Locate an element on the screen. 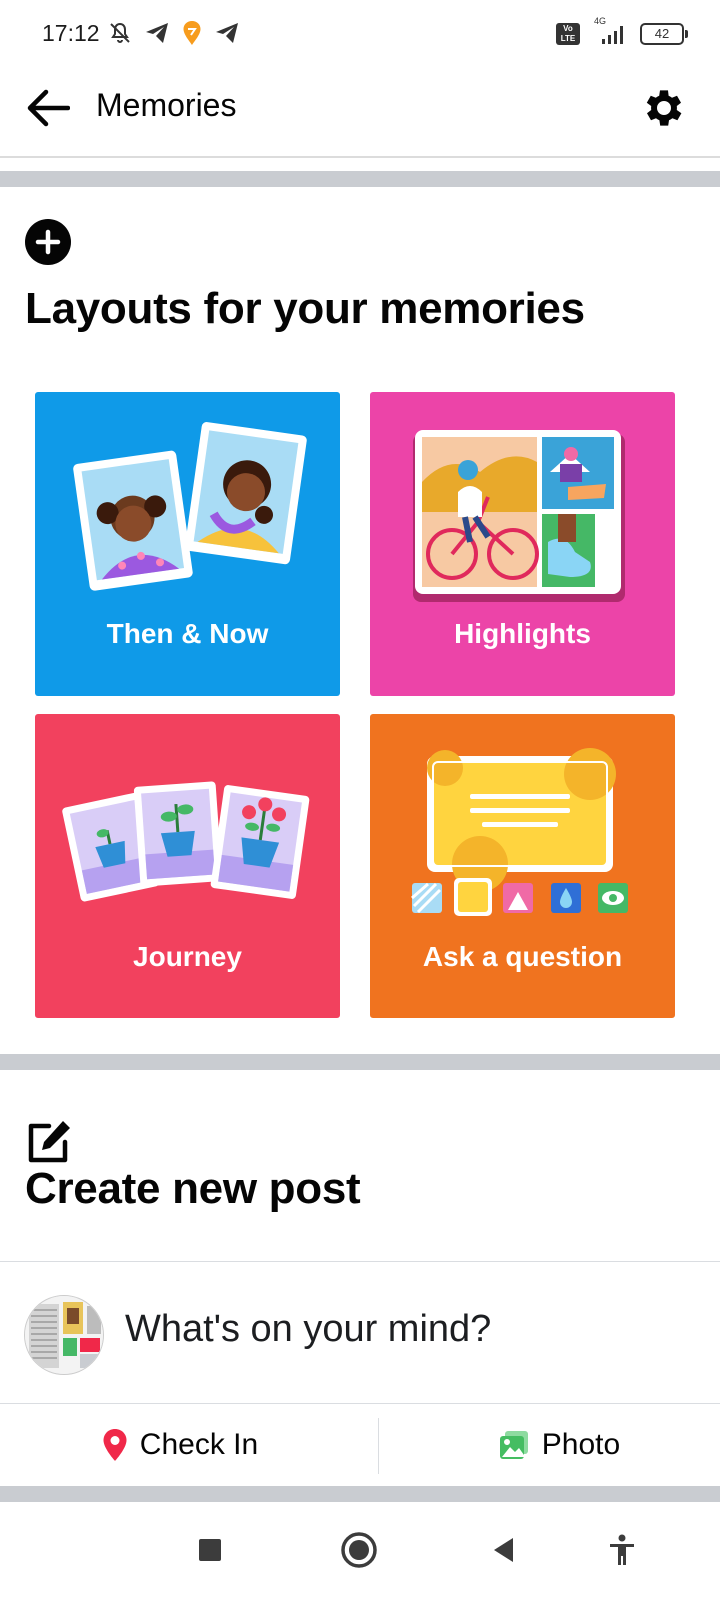  accessibility-icon is located at coordinates (622, 1549).